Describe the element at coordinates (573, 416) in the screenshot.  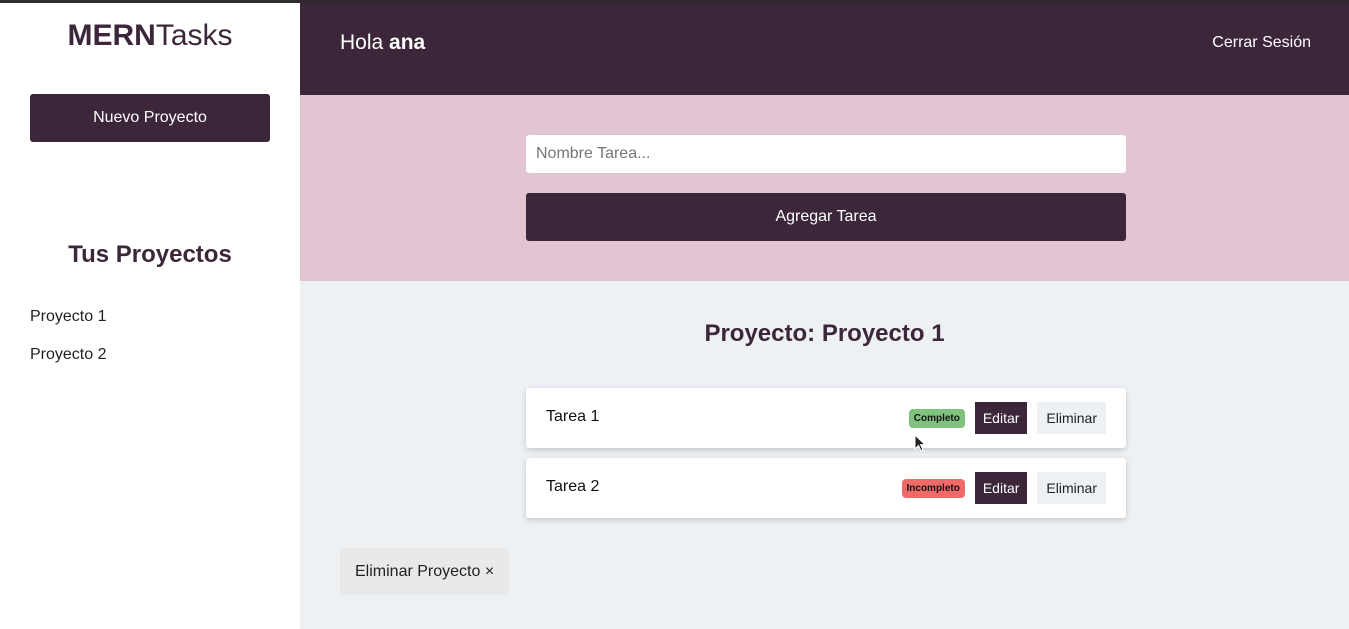
I see `task-name: Tarea 1` at that location.